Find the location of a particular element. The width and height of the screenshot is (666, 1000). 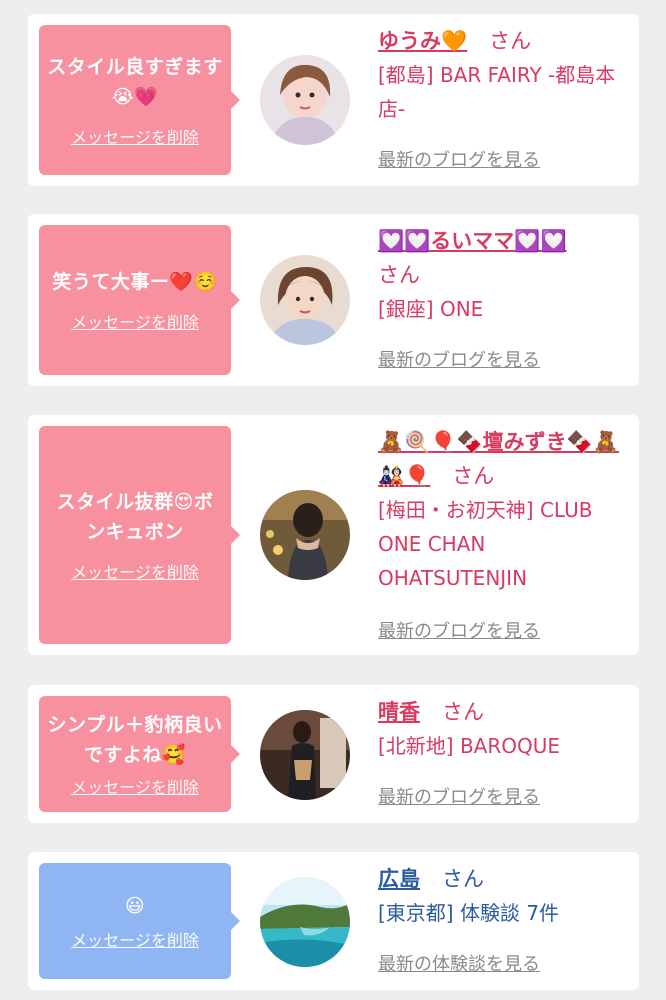

message-text: スタイル抜群😍ボンキュボン is located at coordinates (135, 517).